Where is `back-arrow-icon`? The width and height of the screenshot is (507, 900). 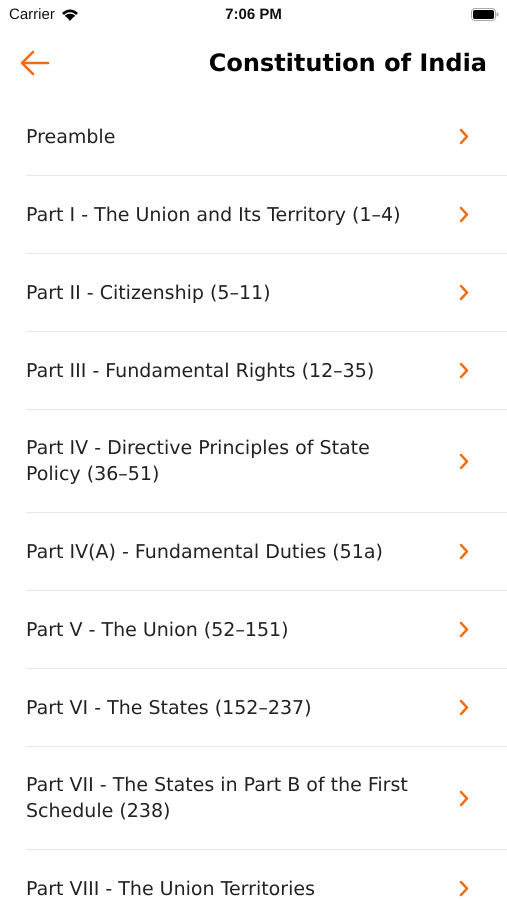 back-arrow-icon is located at coordinates (35, 63).